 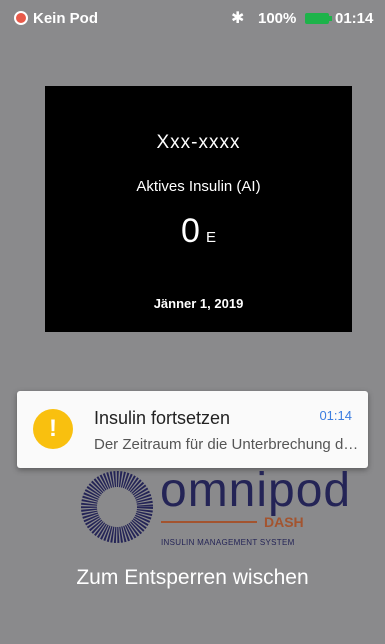 What do you see at coordinates (354, 18) in the screenshot?
I see `status-clock: 01:14` at bounding box center [354, 18].